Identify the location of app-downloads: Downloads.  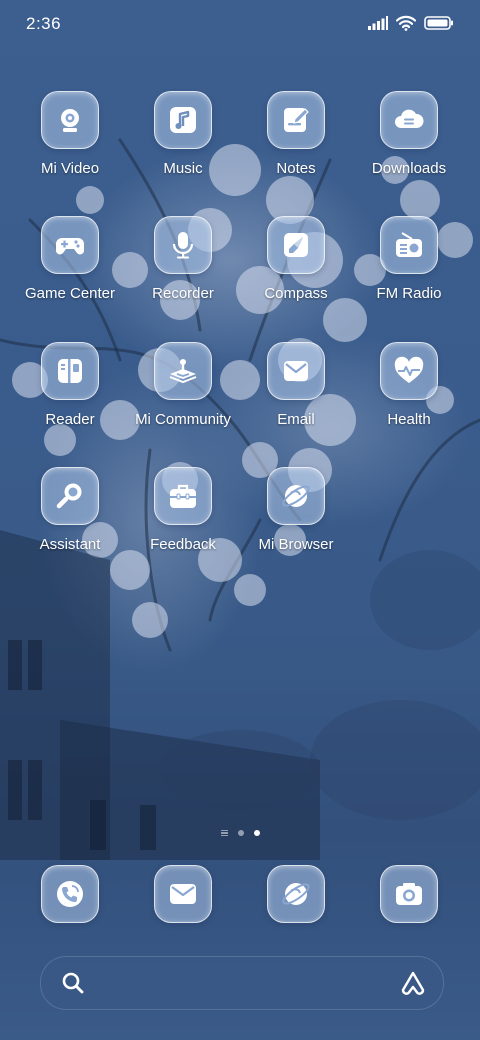
(409, 134).